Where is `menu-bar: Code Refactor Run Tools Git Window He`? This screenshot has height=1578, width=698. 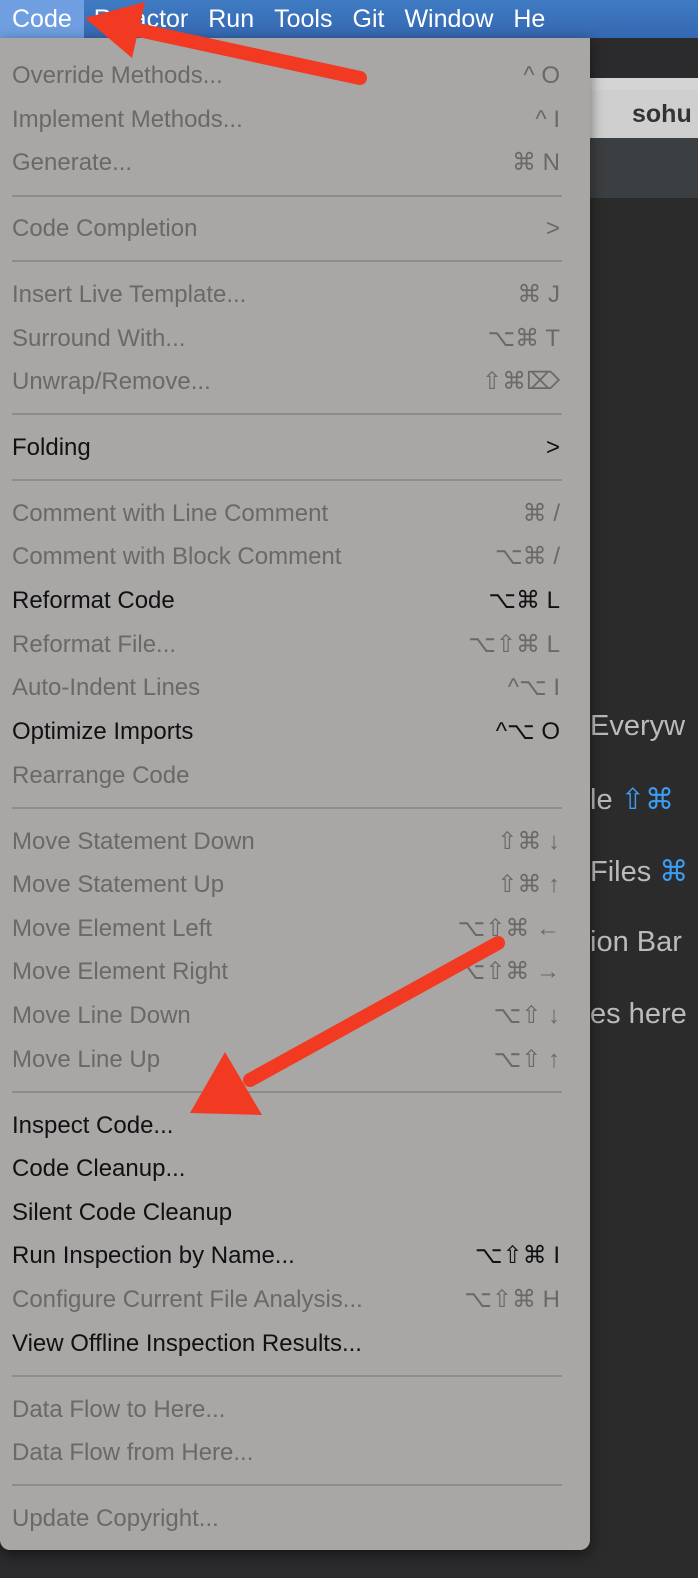 menu-bar: Code Refactor Run Tools Git Window He is located at coordinates (349, 19).